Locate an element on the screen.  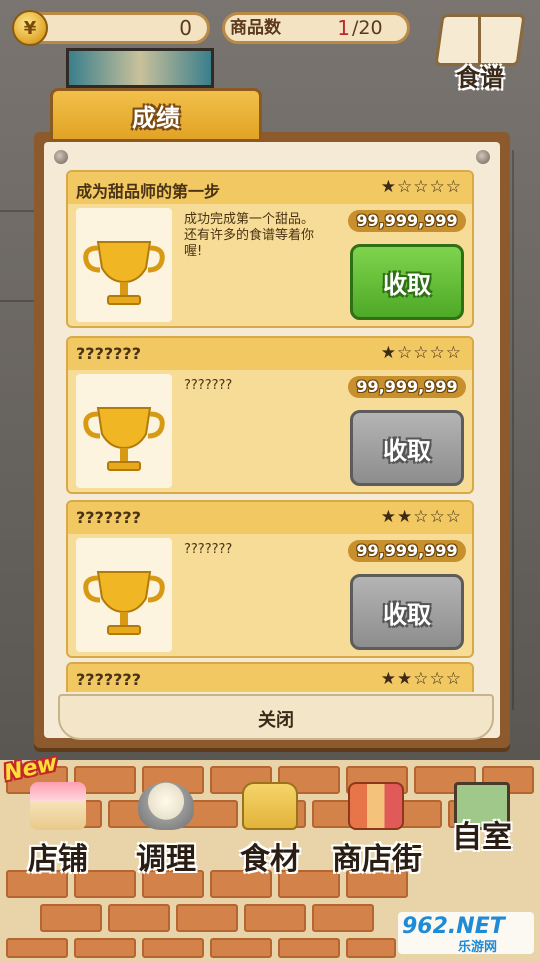
achievement-card: ??????? ★★☆☆☆ is located at coordinates (270, 677).